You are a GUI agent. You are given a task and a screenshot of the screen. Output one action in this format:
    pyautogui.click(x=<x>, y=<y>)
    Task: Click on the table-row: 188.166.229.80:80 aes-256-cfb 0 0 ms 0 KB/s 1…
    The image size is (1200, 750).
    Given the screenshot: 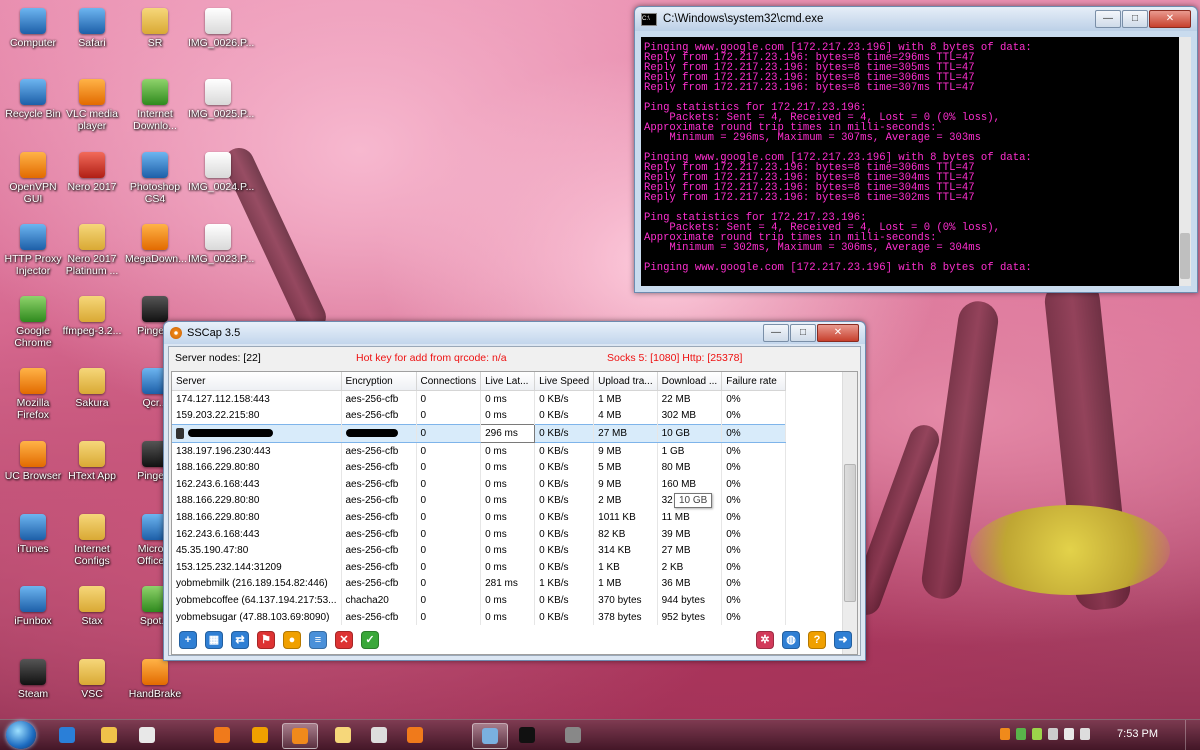 What is the action you would take?
    pyautogui.click(x=479, y=517)
    